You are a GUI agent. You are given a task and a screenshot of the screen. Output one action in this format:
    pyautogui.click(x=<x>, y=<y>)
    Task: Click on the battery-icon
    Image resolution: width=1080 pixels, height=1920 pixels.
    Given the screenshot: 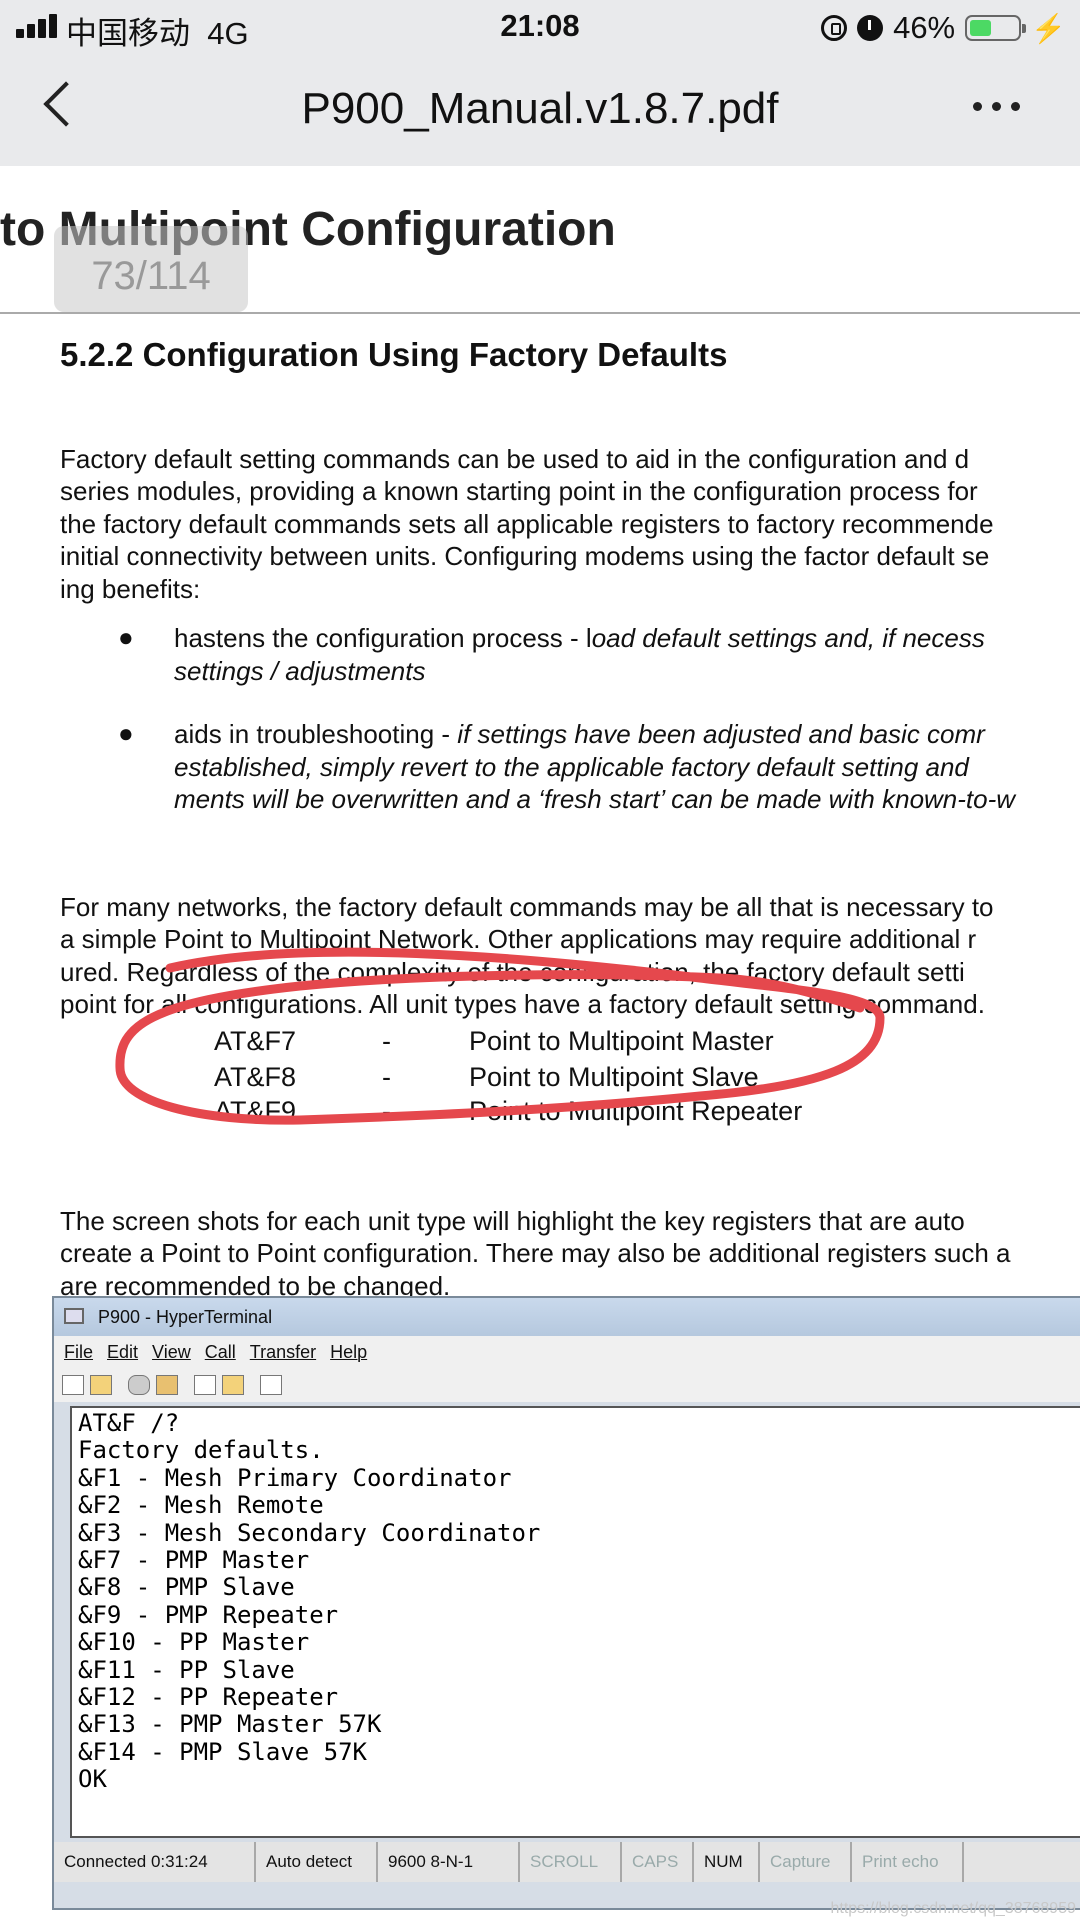 What is the action you would take?
    pyautogui.click(x=996, y=28)
    